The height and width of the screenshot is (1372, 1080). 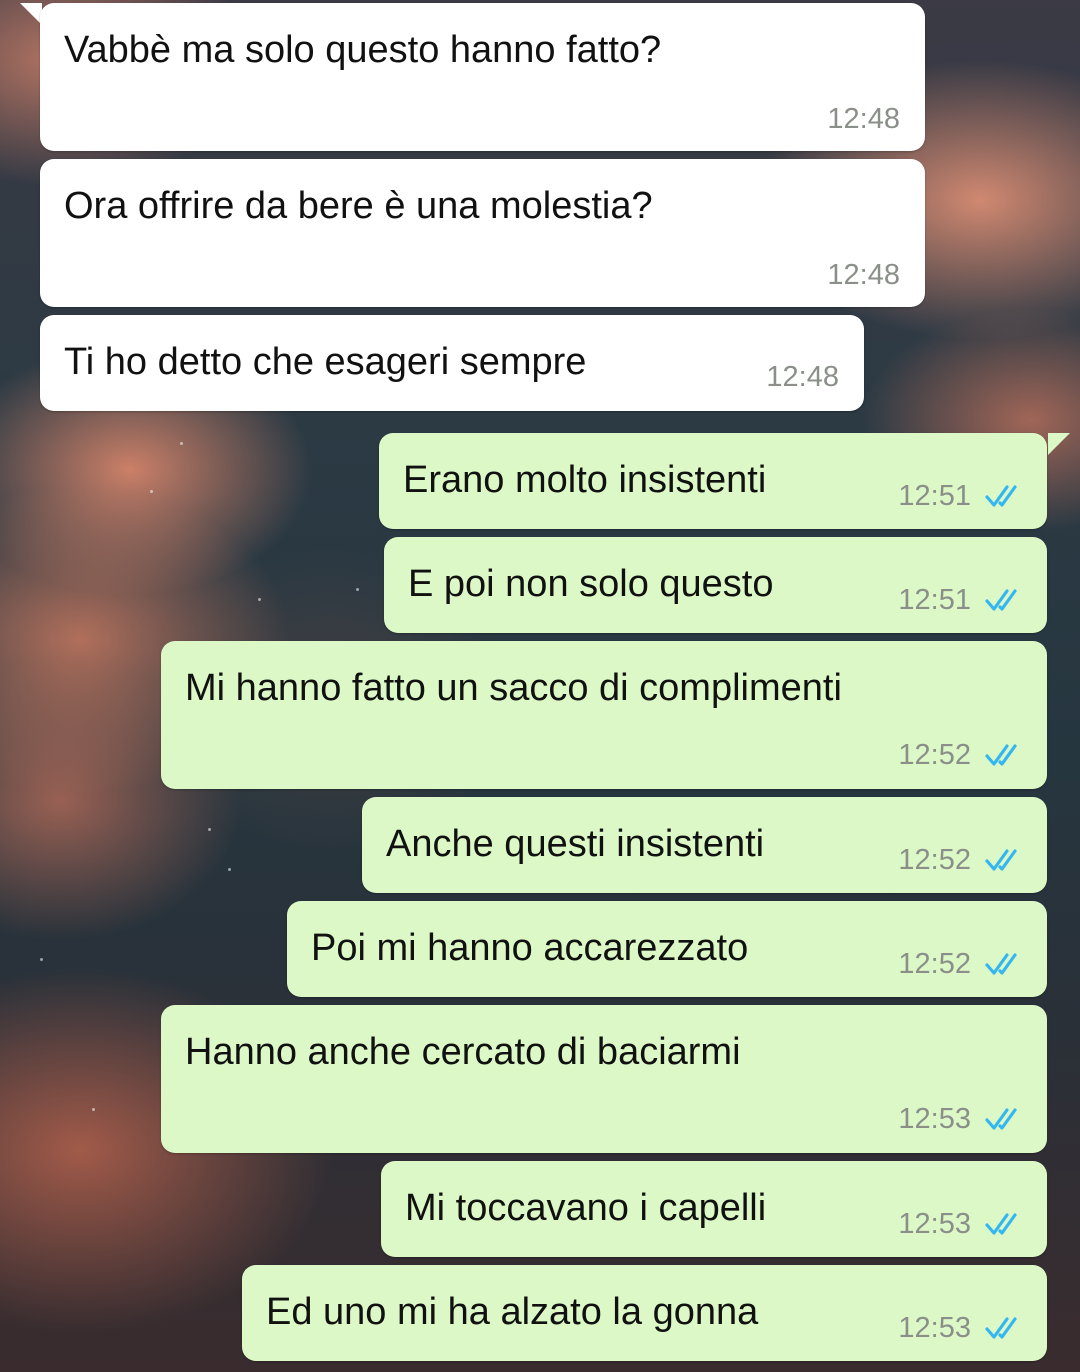 I want to click on outgoing-message: Mi toccavano i capelli 12:53, so click(x=714, y=1209).